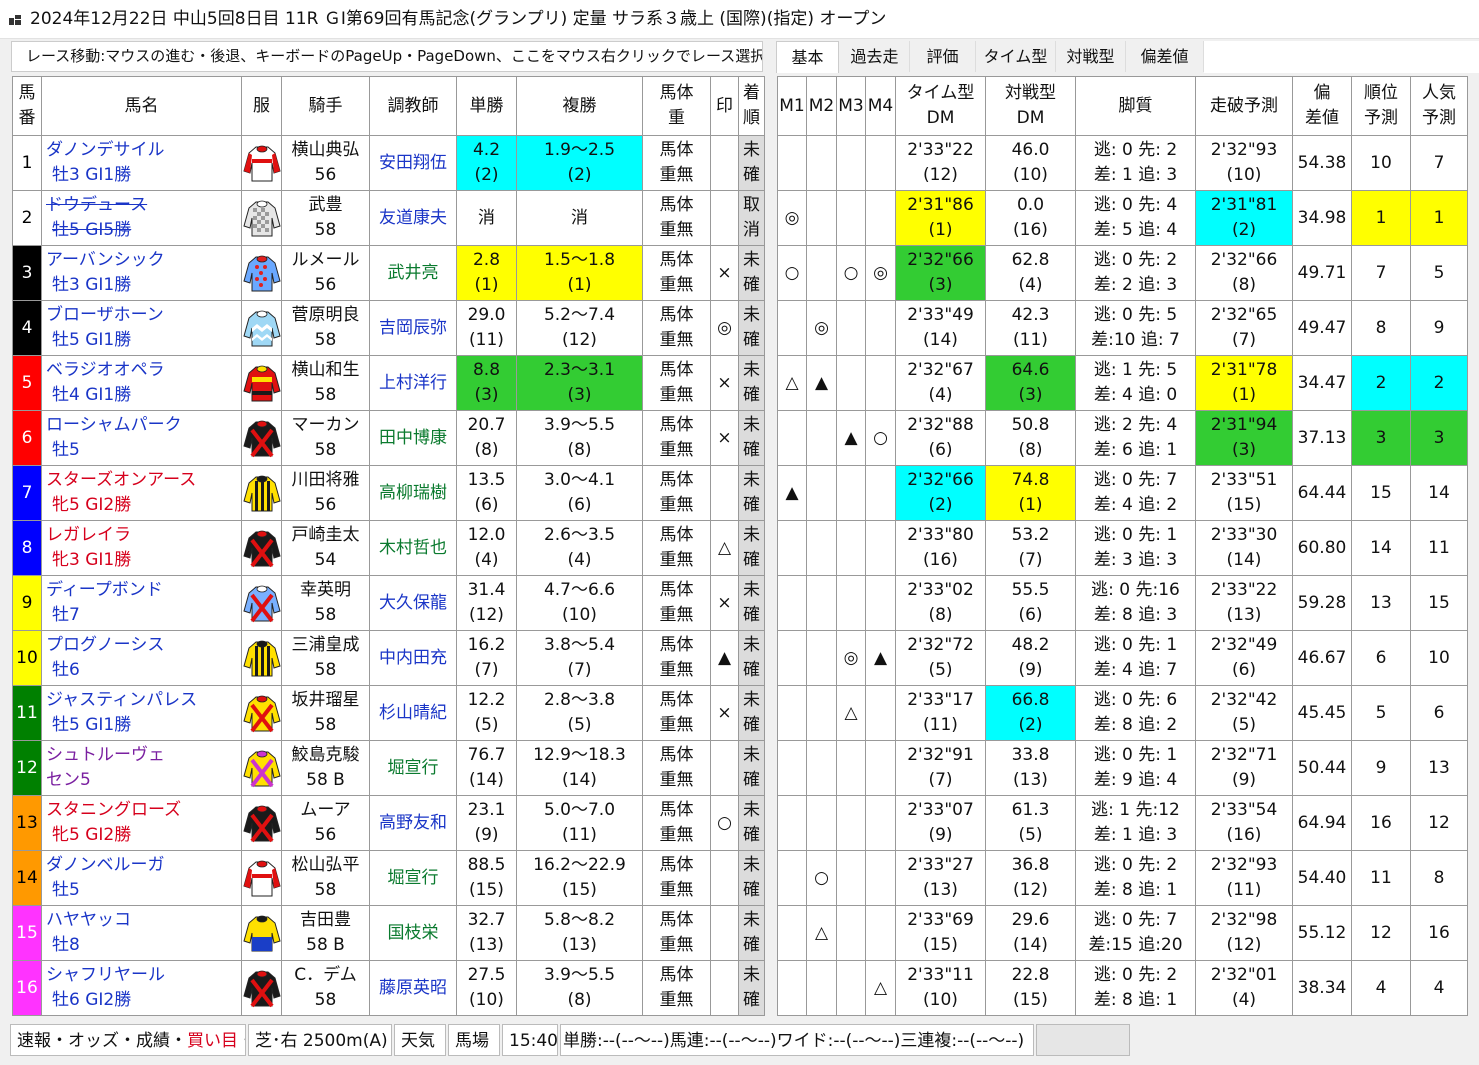 Image resolution: width=1479 pixels, height=1065 pixels. What do you see at coordinates (1244, 106) in the screenshot?
I see `header-time-prediction: 走破予測` at bounding box center [1244, 106].